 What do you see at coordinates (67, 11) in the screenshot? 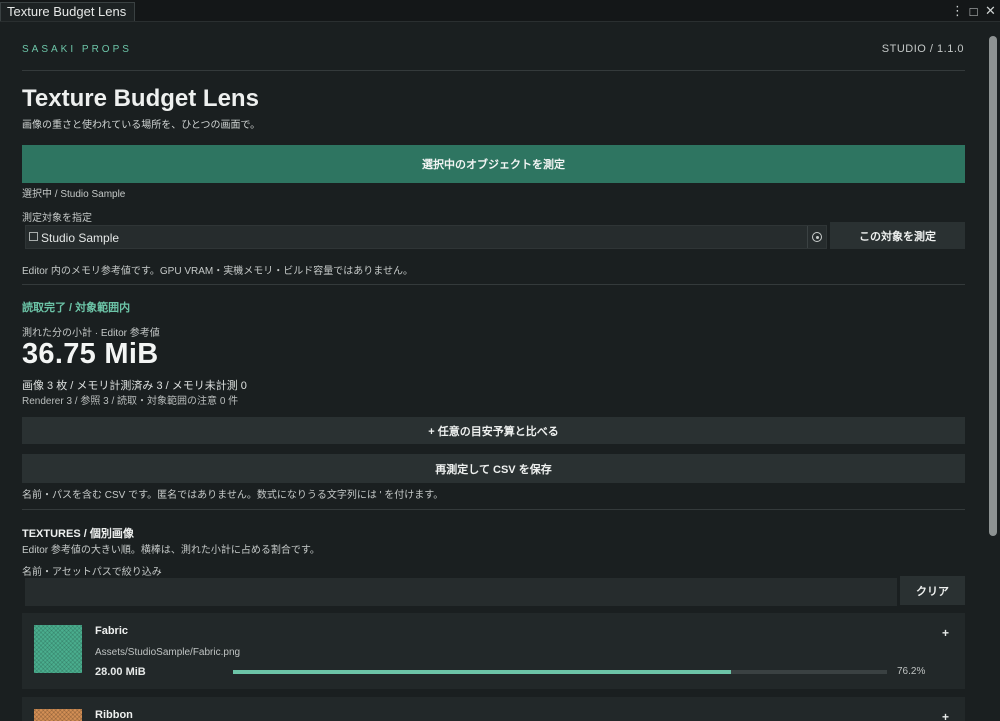
I see `window-tab: Texture Budget Lens` at bounding box center [67, 11].